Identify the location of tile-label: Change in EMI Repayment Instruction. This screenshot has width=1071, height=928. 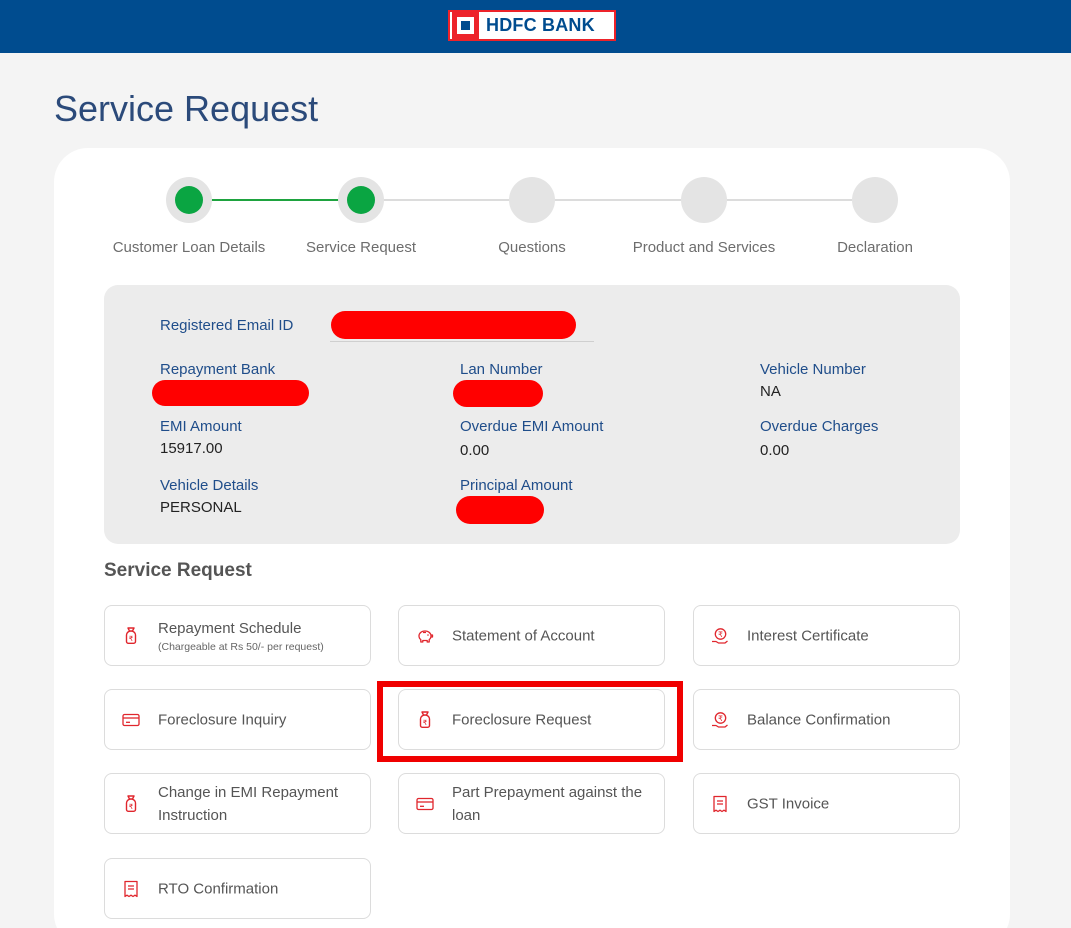
(248, 803).